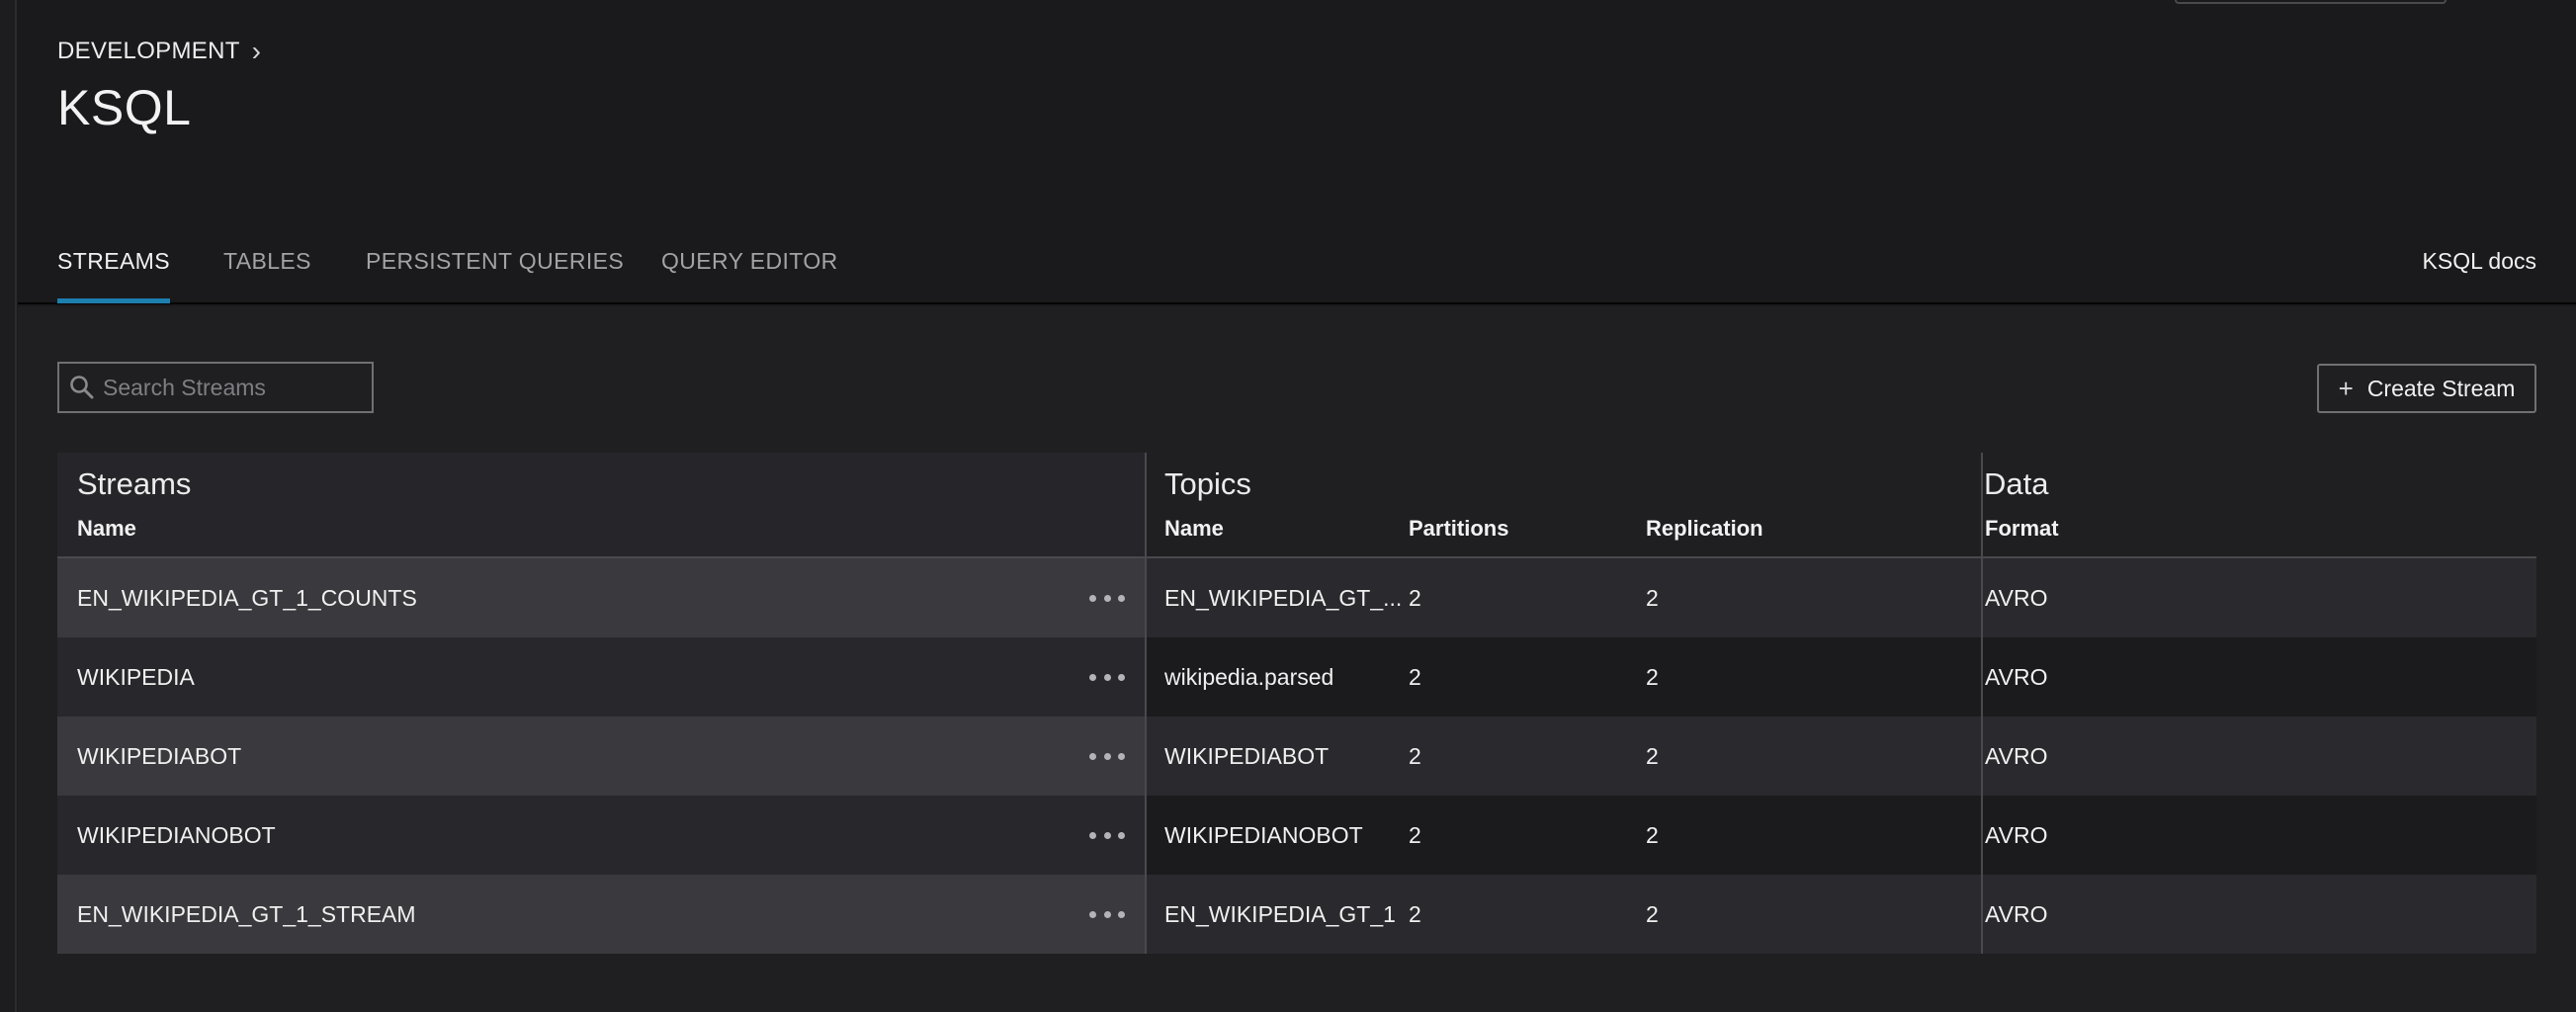 The image size is (2576, 1012). What do you see at coordinates (1207, 483) in the screenshot?
I see `section-topics: Topics` at bounding box center [1207, 483].